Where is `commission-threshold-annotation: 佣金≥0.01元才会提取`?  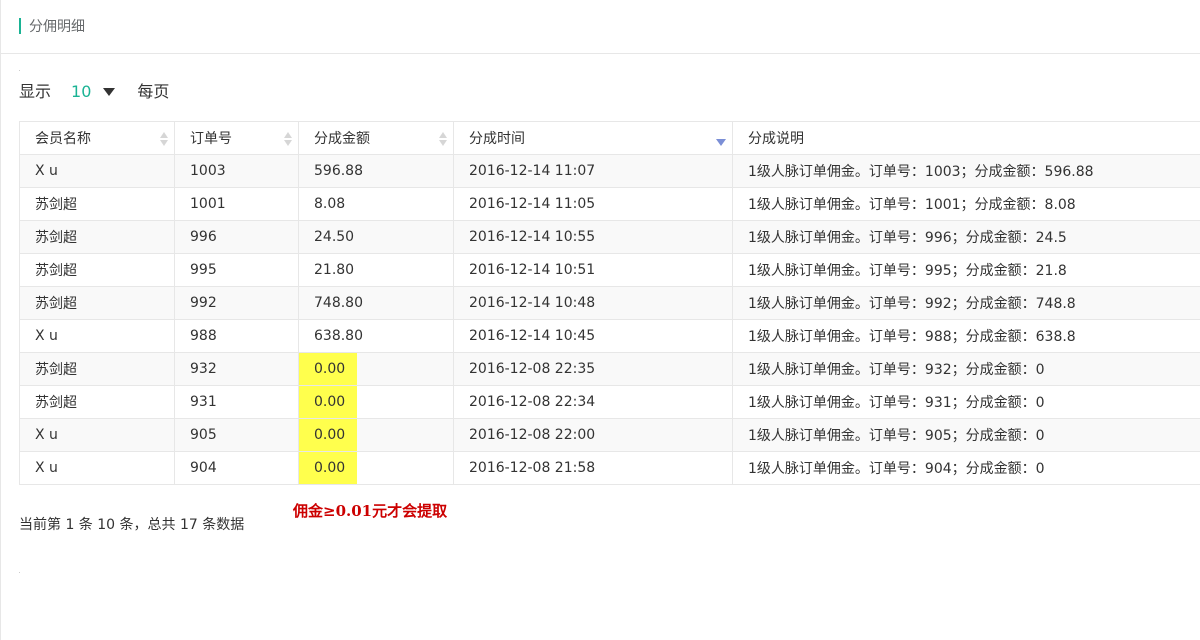
commission-threshold-annotation: 佣金≥0.01元才会提取 is located at coordinates (370, 511).